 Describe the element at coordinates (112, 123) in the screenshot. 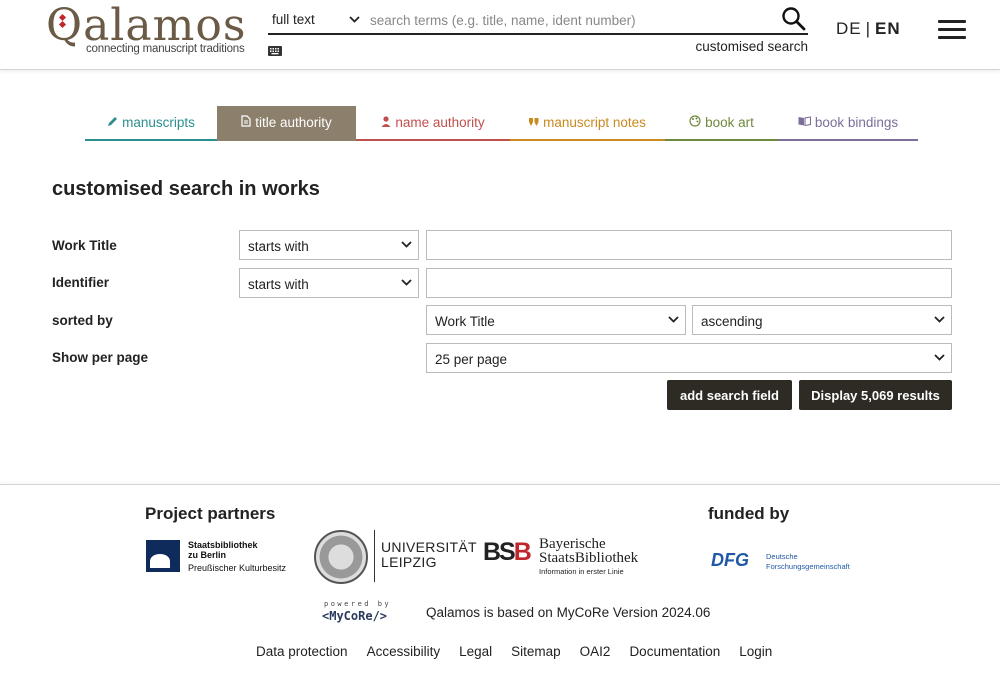

I see `pencil-icon` at that location.